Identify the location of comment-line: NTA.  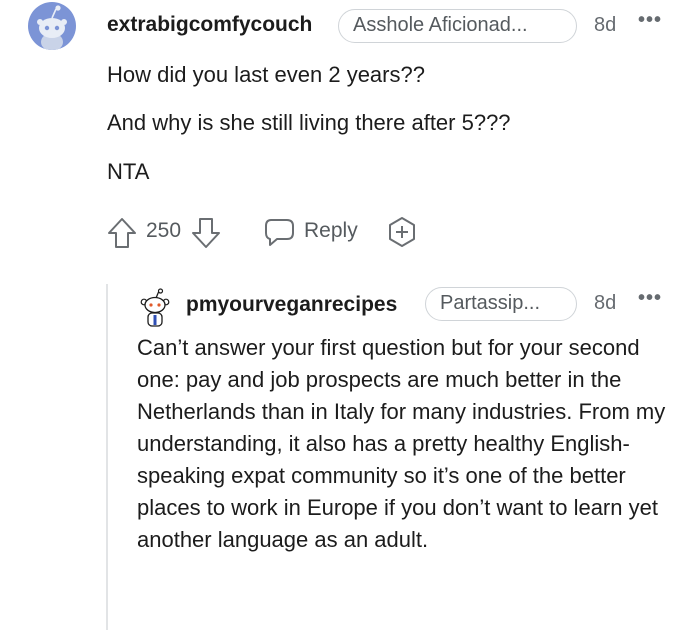
(128, 171).